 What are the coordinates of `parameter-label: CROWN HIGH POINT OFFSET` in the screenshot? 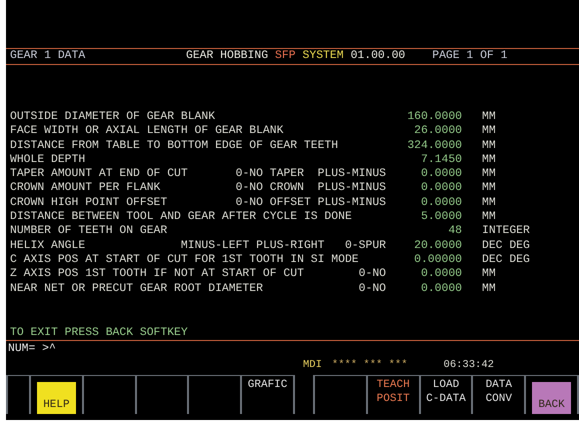 It's located at (89, 203).